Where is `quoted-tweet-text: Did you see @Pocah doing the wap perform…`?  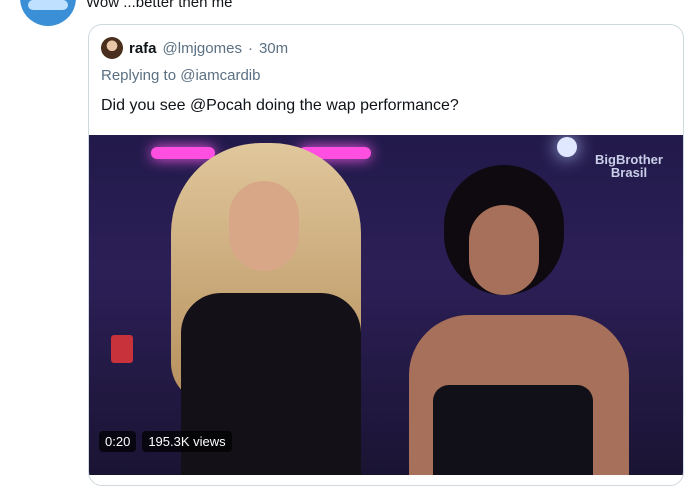
quoted-tweet-text: Did you see @Pocah doing the wap perform… is located at coordinates (280, 105).